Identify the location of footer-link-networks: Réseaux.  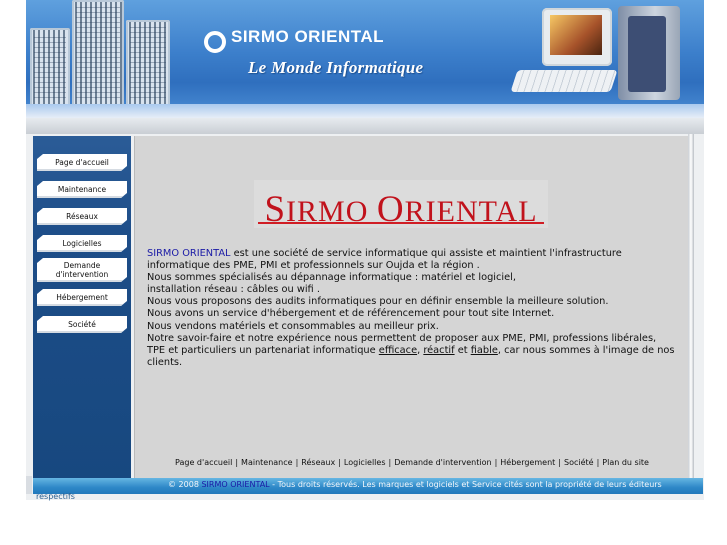
(318, 462).